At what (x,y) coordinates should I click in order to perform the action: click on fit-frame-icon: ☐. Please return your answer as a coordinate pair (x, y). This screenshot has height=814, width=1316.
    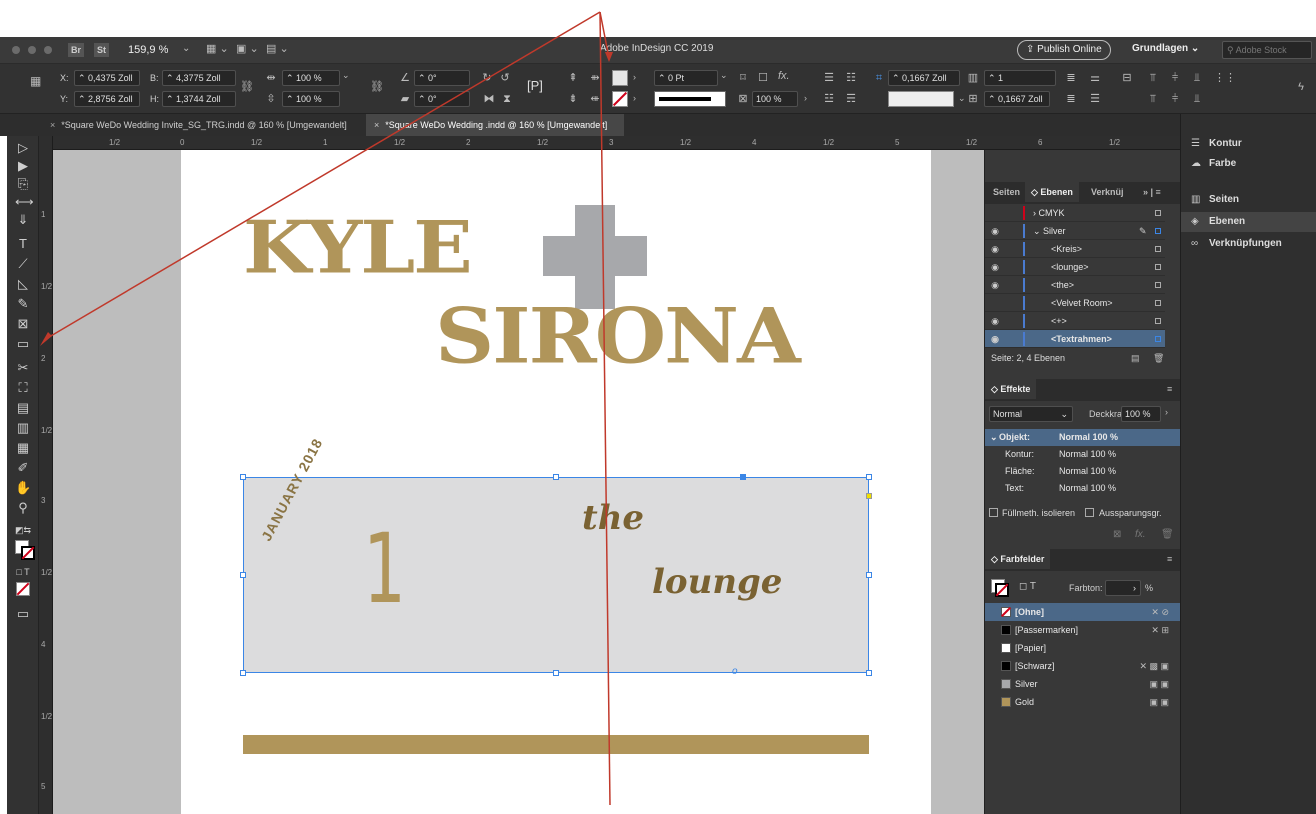
    Looking at the image, I should click on (763, 78).